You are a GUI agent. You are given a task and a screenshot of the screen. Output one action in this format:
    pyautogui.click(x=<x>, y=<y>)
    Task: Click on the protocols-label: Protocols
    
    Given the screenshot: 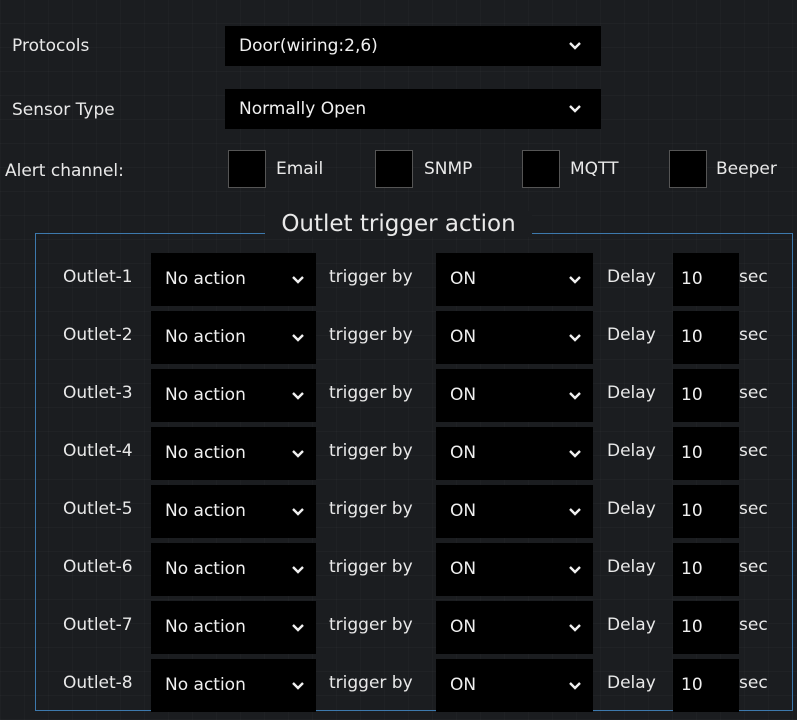 What is the action you would take?
    pyautogui.click(x=51, y=46)
    